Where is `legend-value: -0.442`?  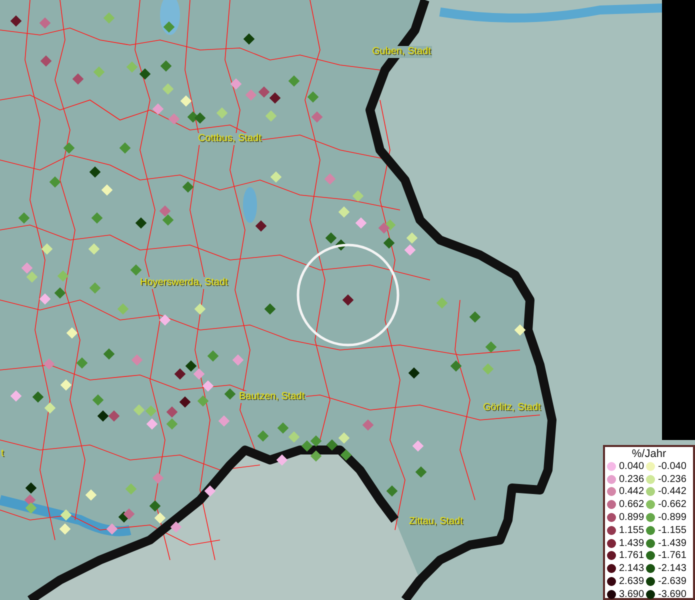 legend-value: -0.442 is located at coordinates (672, 492).